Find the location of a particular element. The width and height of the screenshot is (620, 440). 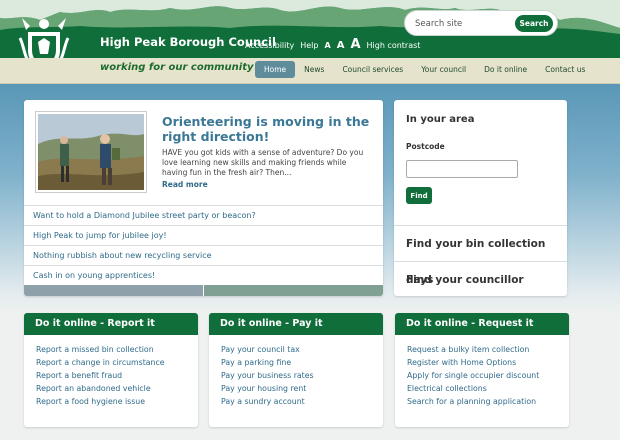

card-link: Request a bulky item collection is located at coordinates (482, 349).